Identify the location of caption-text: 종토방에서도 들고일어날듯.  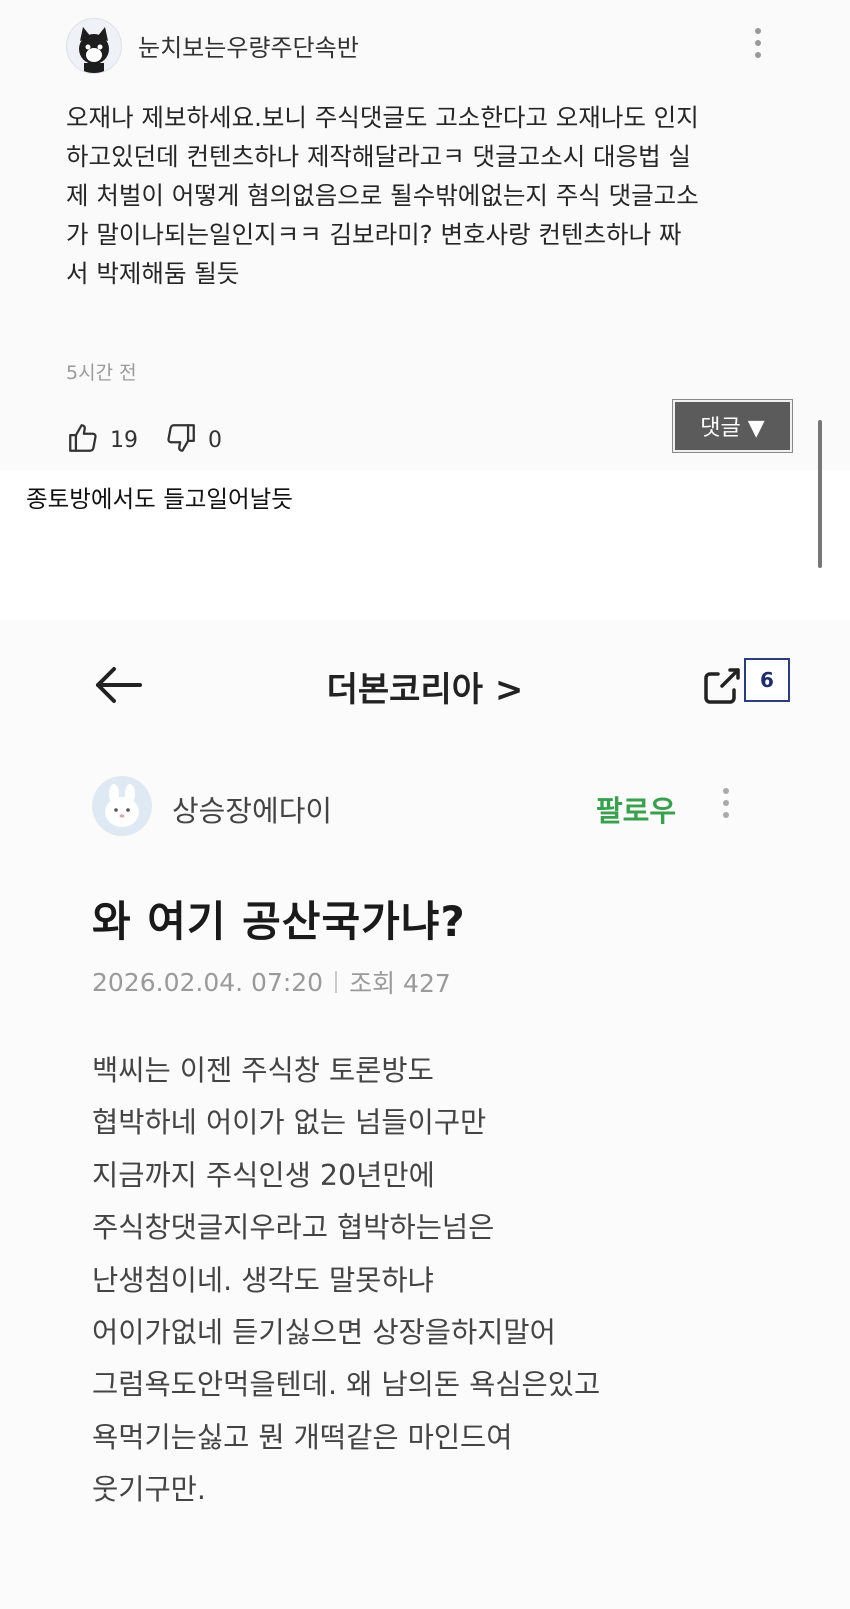
(159, 499).